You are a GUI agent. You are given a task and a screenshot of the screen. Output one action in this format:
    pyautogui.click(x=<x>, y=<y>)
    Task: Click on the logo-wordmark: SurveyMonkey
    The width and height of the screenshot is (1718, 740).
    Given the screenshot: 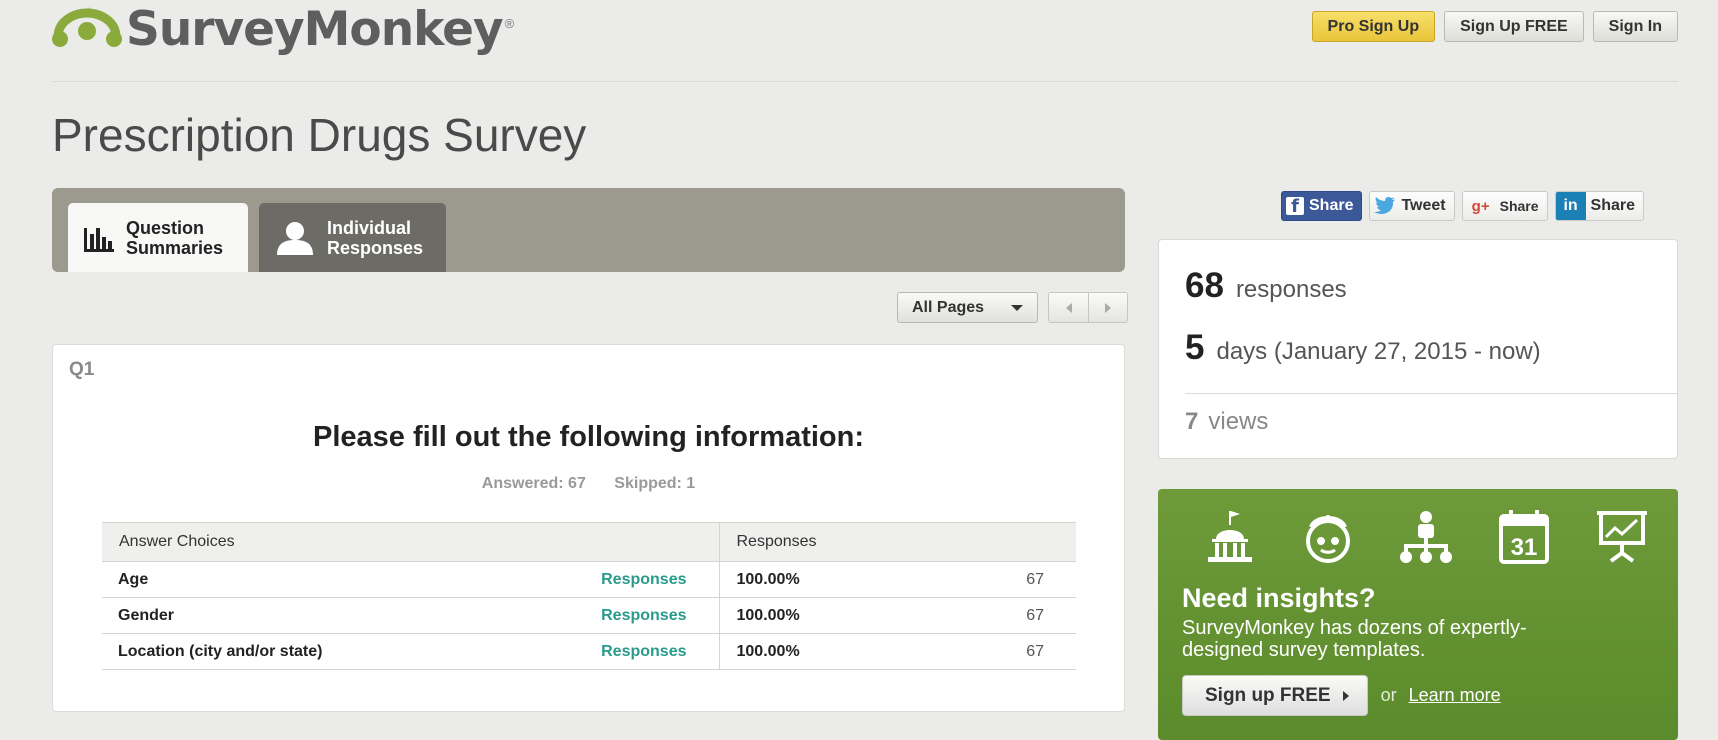 What is the action you would take?
    pyautogui.click(x=315, y=29)
    